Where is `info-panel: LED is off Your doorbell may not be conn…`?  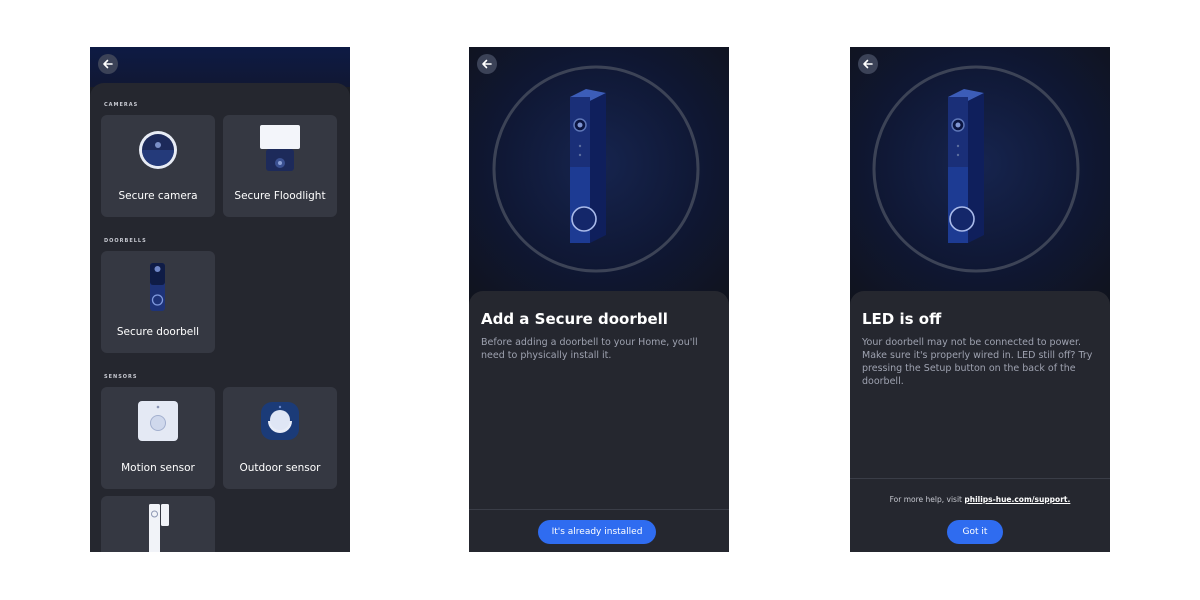
info-panel: LED is off Your doorbell may not be conn… is located at coordinates (980, 421).